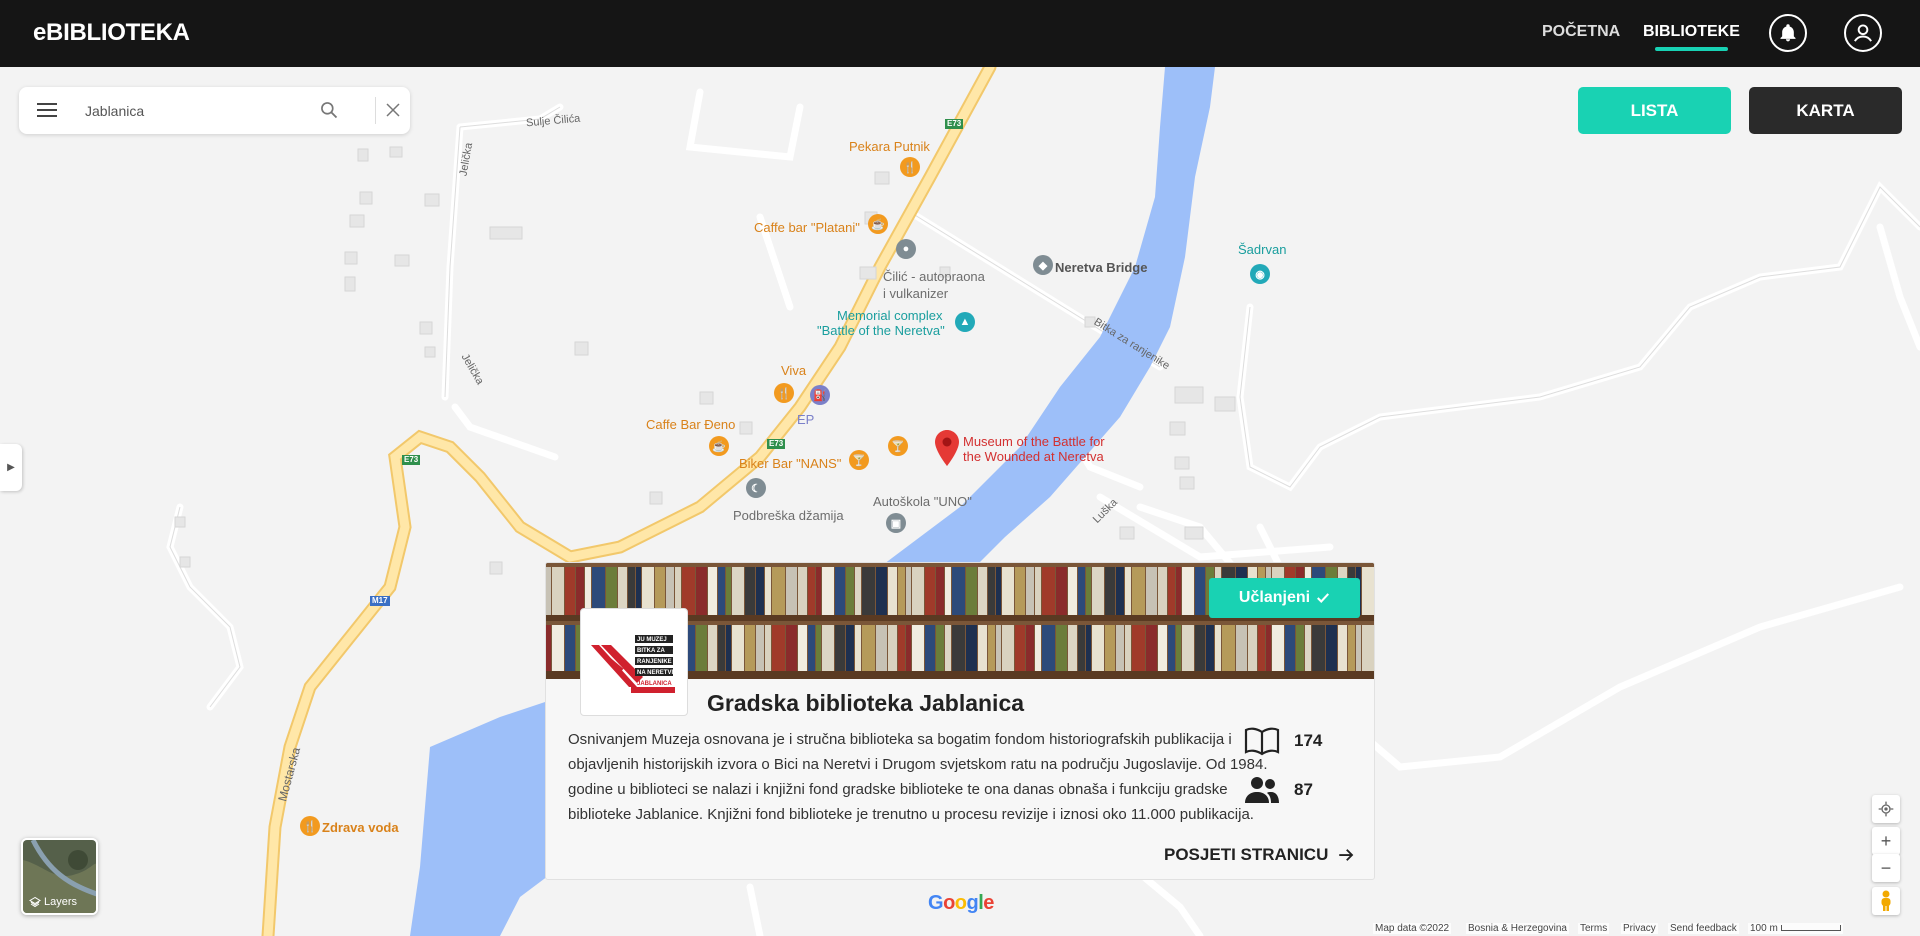 This screenshot has width=1920, height=936. I want to click on user-icon, so click(1863, 33).